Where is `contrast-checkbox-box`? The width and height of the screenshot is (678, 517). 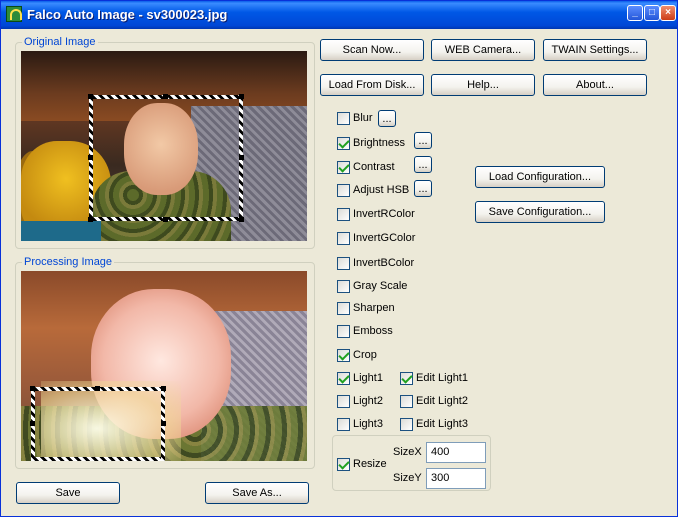
contrast-checkbox-box is located at coordinates (343, 167).